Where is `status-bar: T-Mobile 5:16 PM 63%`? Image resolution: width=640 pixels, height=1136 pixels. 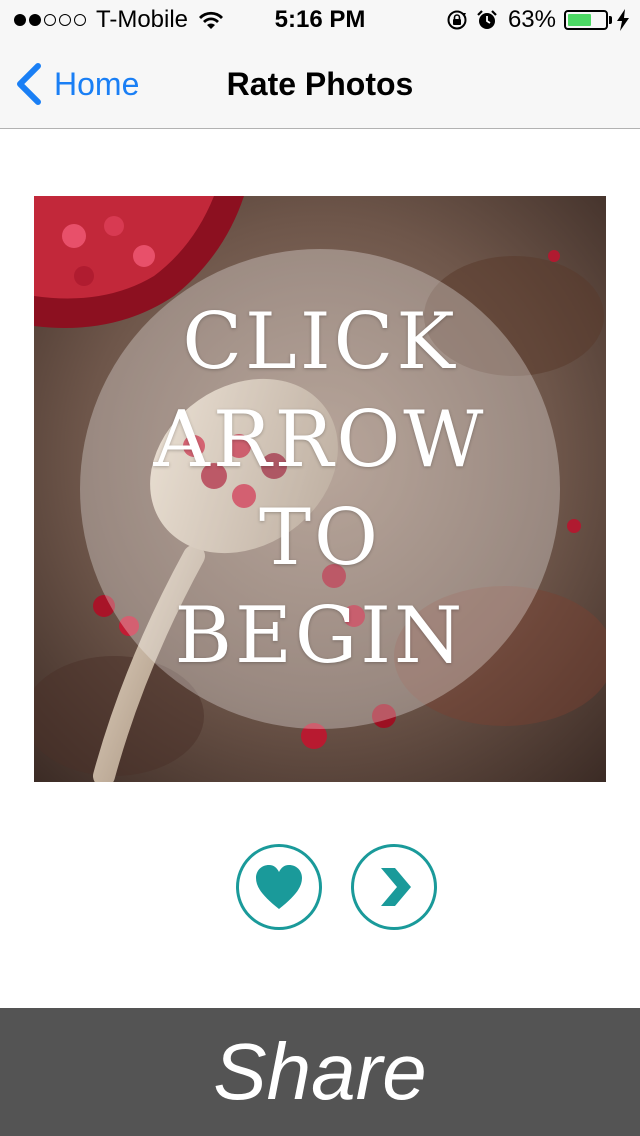
status-bar: T-Mobile 5:16 PM 63% is located at coordinates (320, 20).